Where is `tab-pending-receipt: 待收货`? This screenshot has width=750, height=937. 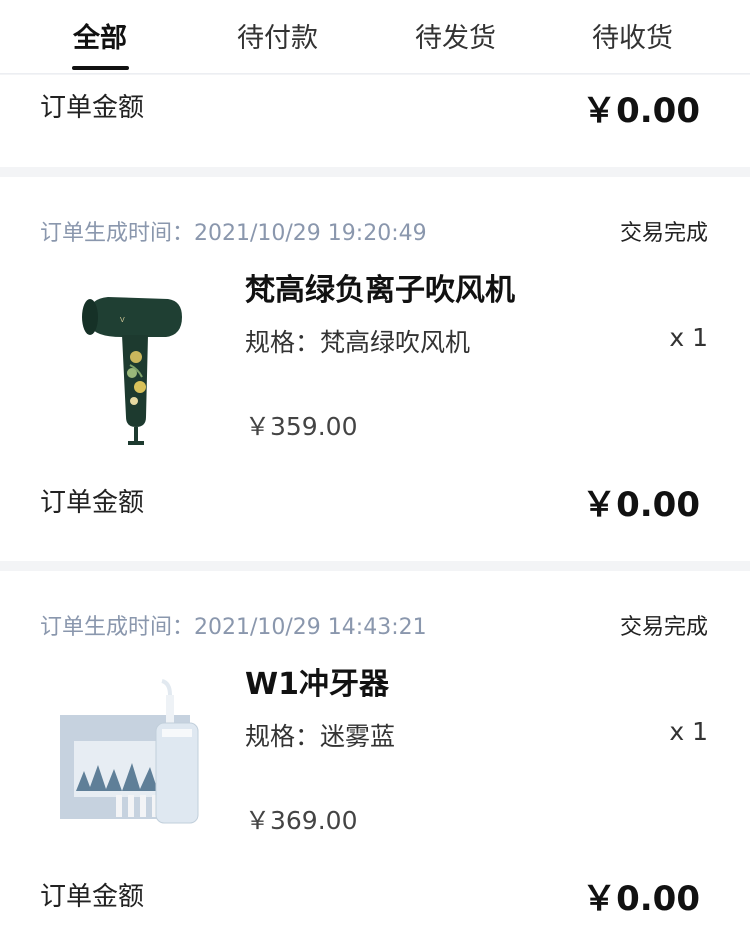
tab-pending-receipt: 待收货 is located at coordinates (632, 36).